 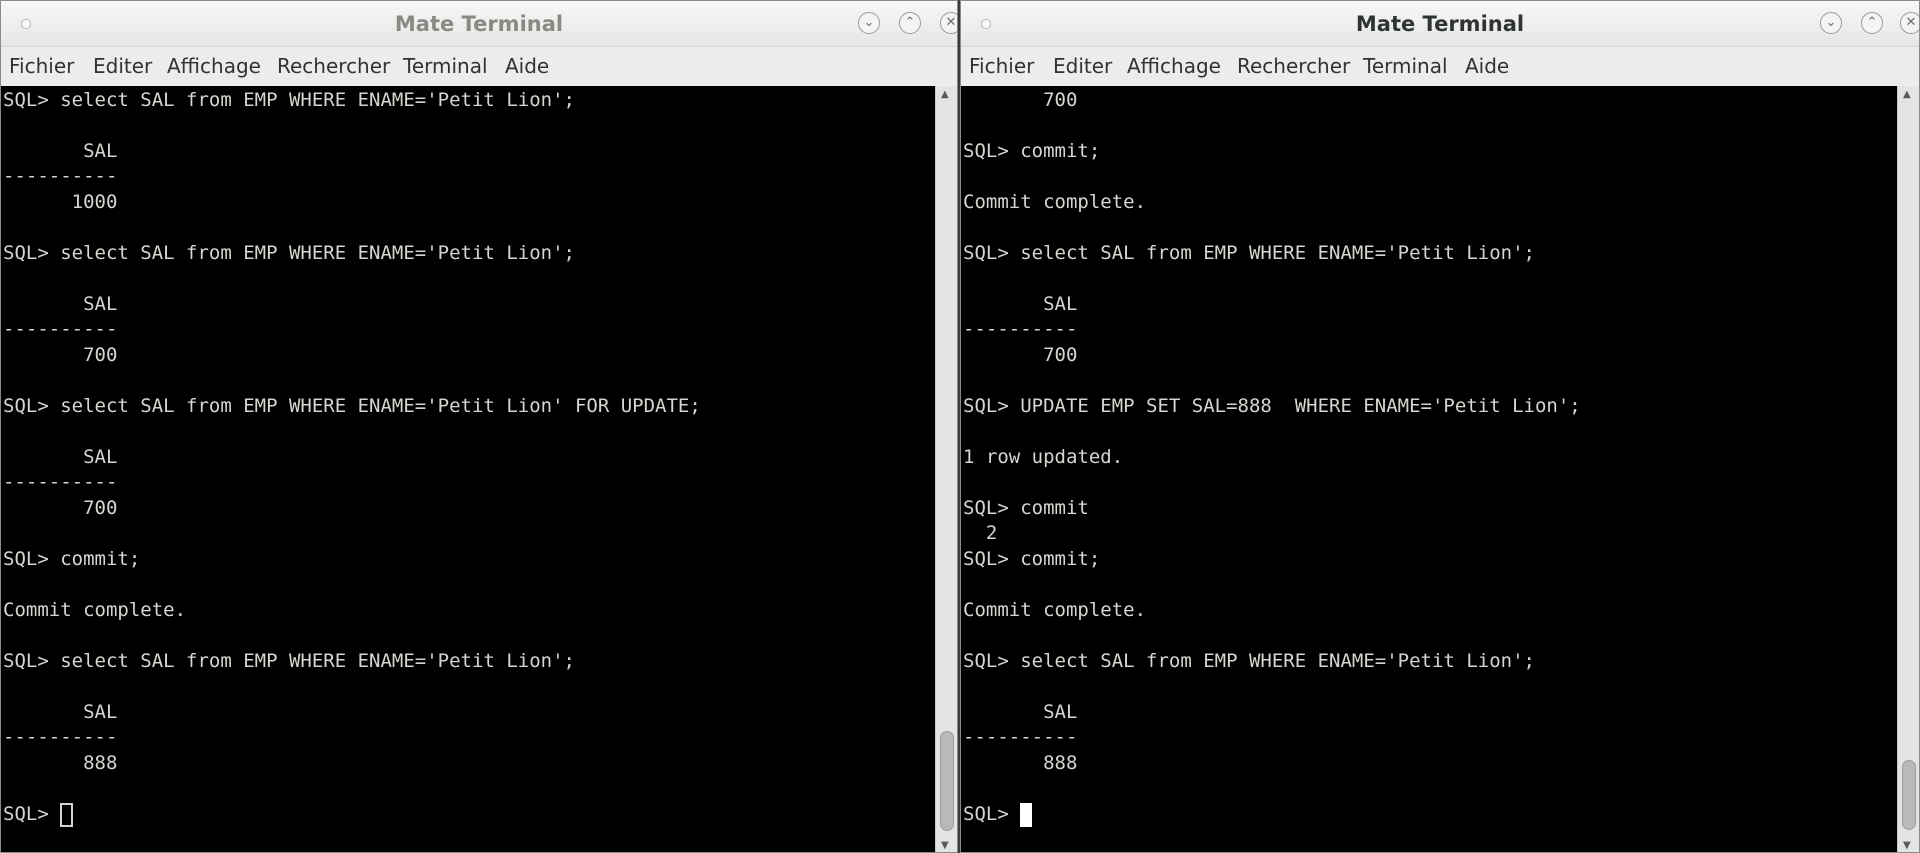 I want to click on terminal-line: 2, so click(x=980, y=533).